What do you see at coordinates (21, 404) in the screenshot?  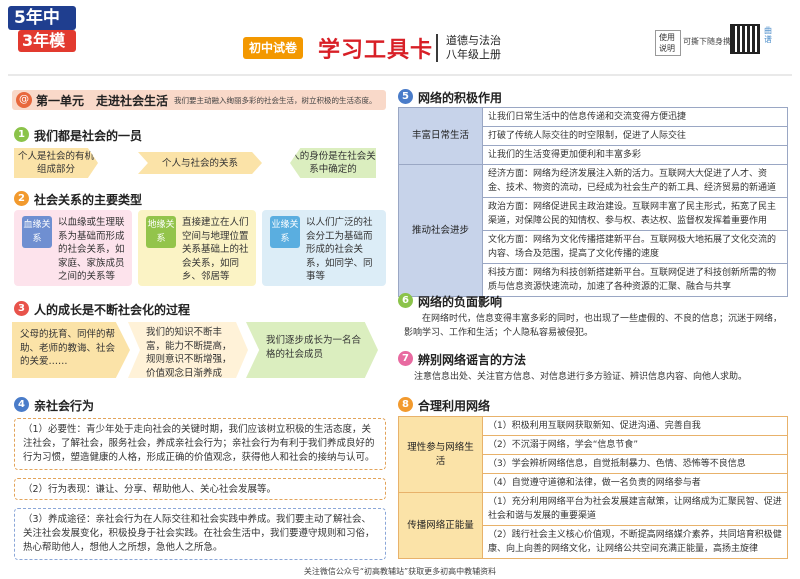 I see `section-number: 4` at bounding box center [21, 404].